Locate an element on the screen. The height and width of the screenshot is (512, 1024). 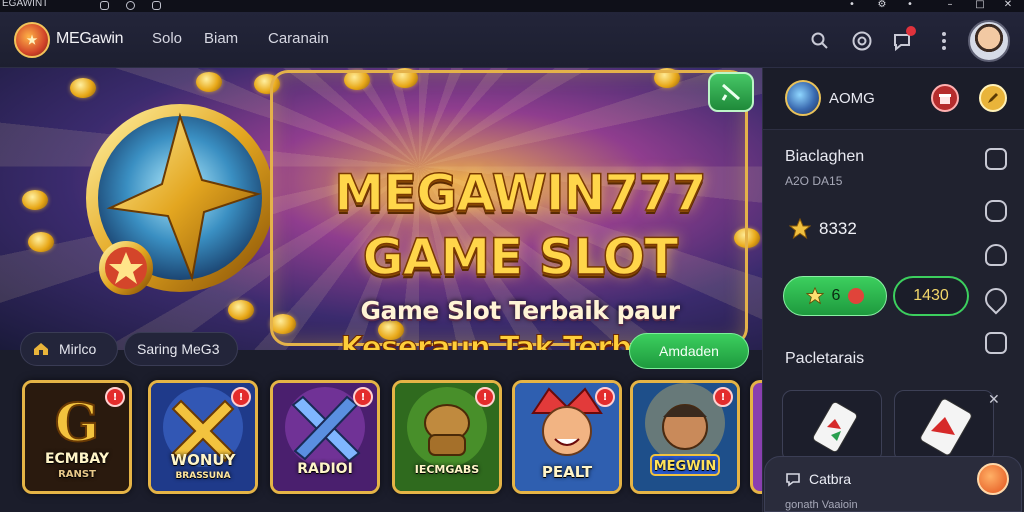
category-chip-home: Mirlco is located at coordinates (69, 349).